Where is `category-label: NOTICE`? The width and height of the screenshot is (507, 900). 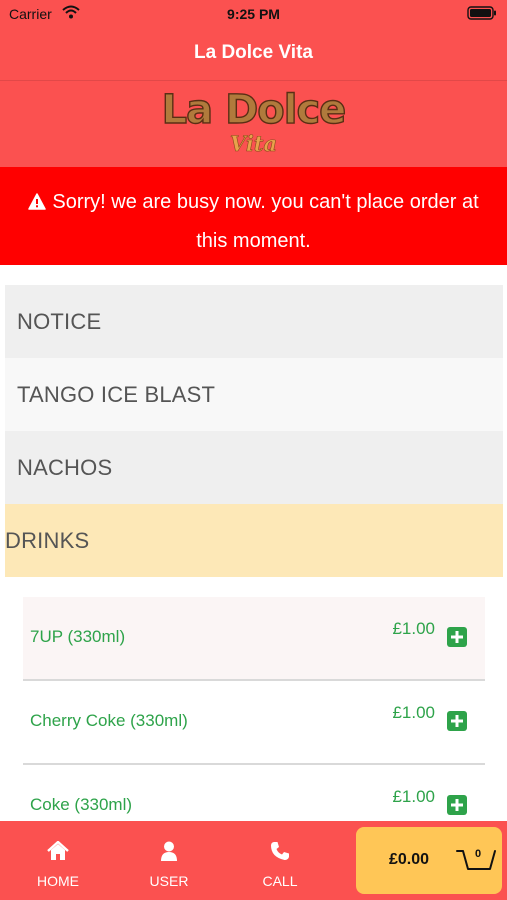
category-label: NOTICE is located at coordinates (59, 321).